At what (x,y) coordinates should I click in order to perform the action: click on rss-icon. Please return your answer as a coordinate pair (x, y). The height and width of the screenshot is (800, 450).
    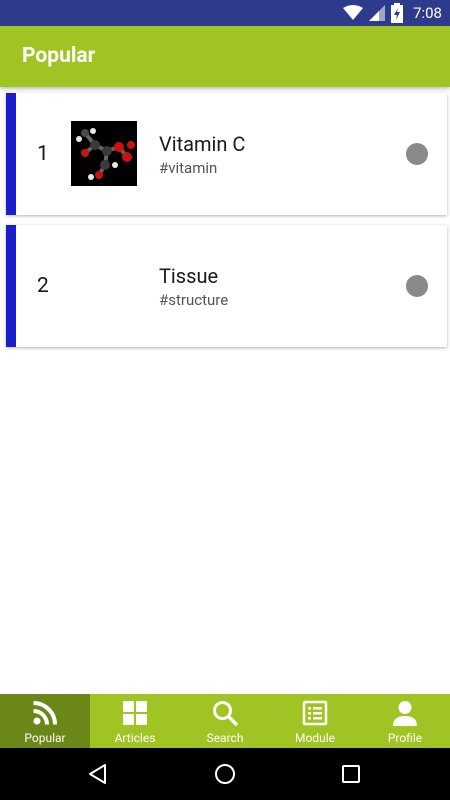
    Looking at the image, I should click on (45, 713).